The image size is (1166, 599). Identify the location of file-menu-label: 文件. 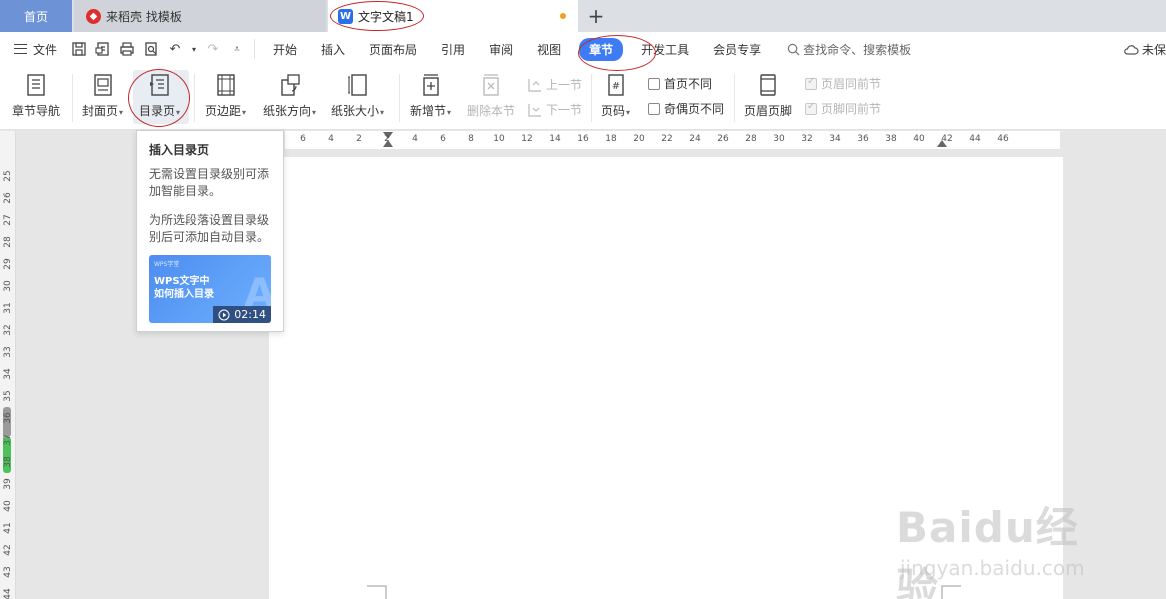
(45, 49).